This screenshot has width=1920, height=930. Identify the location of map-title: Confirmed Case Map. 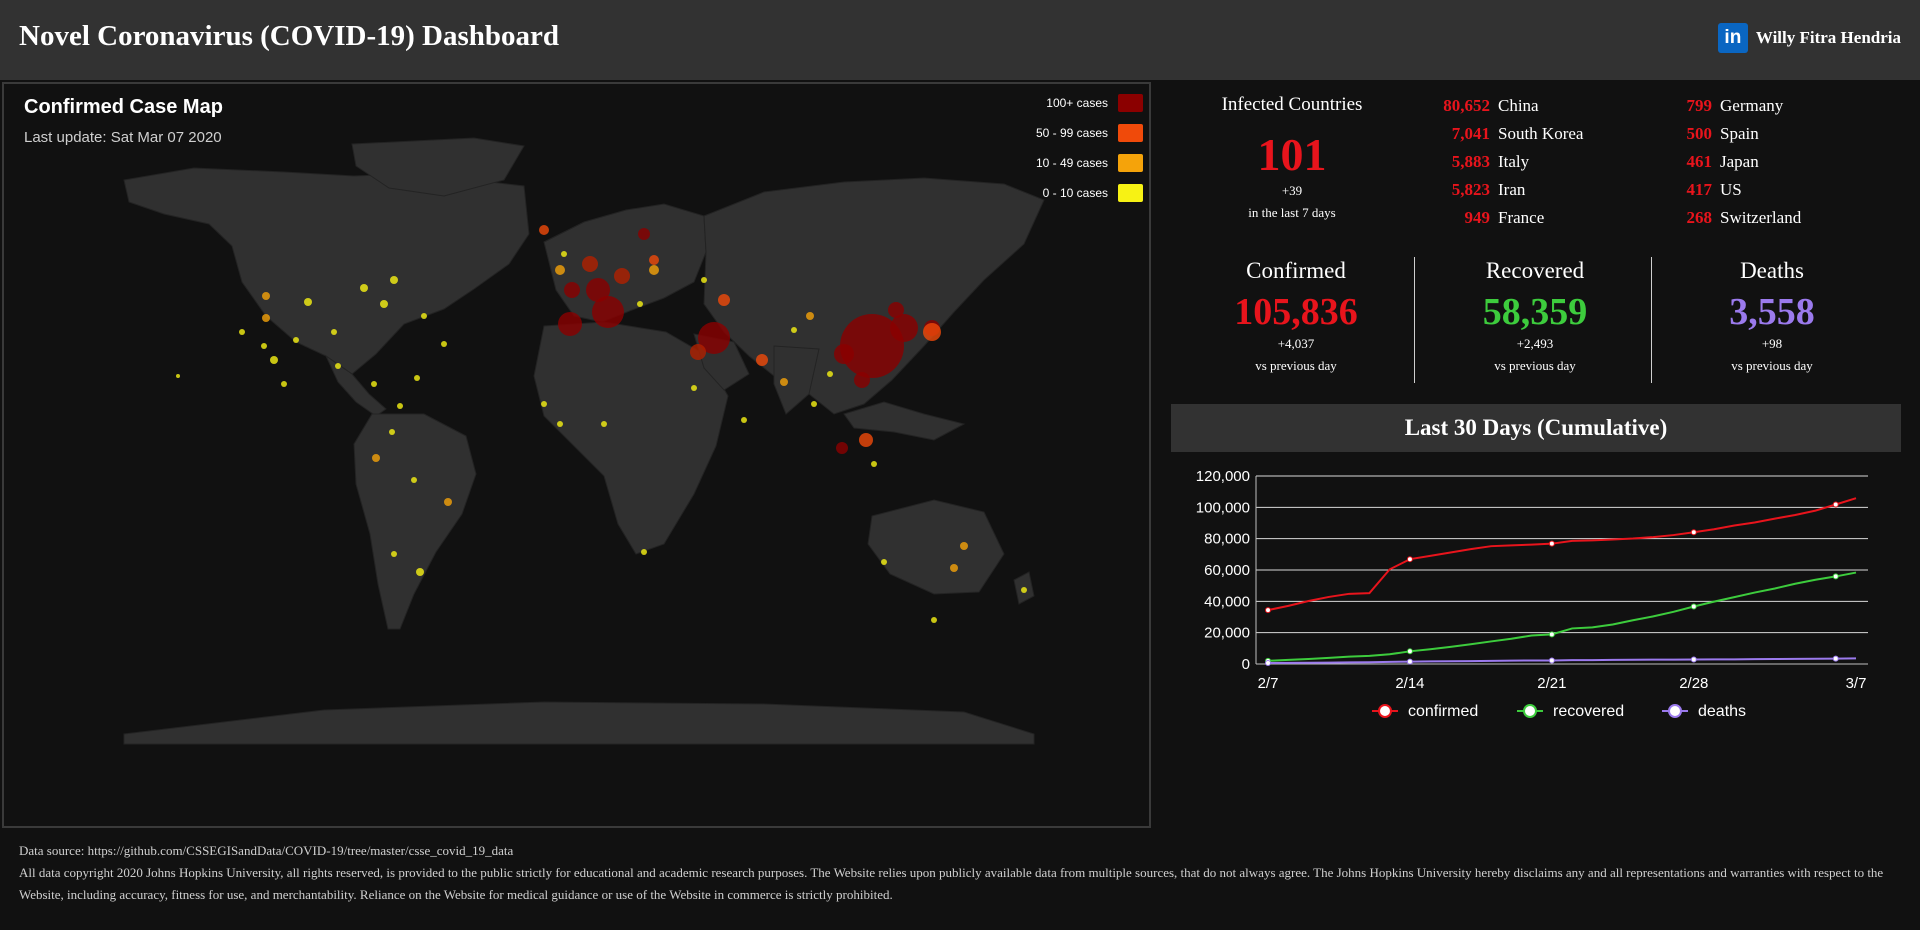
(123, 107).